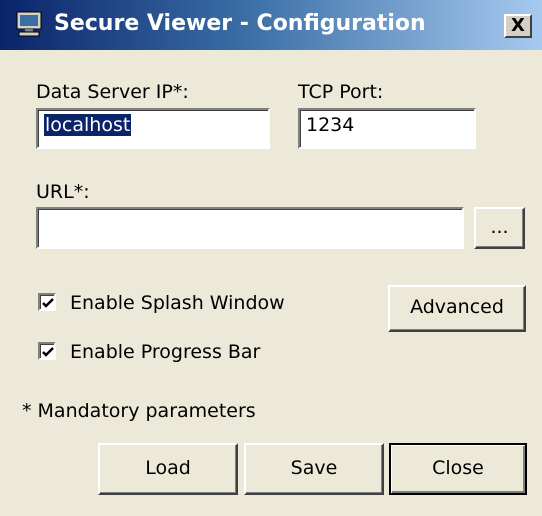 Image resolution: width=542 pixels, height=516 pixels. Describe the element at coordinates (330, 125) in the screenshot. I see `tcp-port-value: 1234` at that location.